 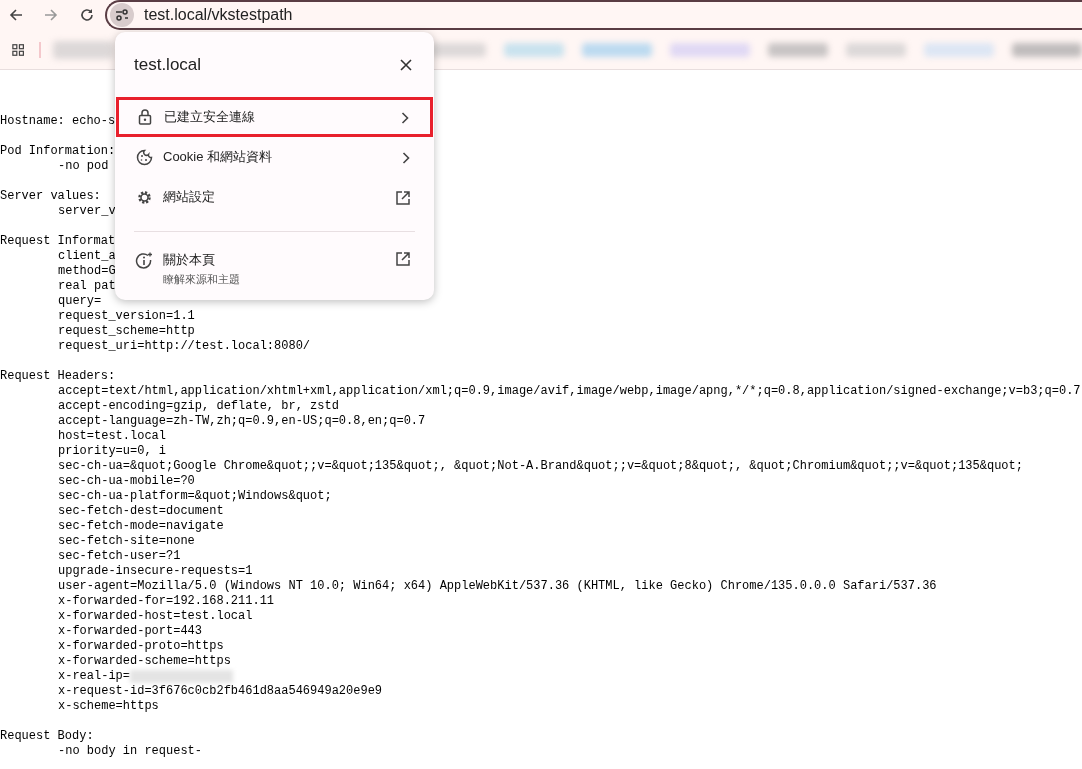 What do you see at coordinates (94, 676) in the screenshot?
I see `header-line: x-real-ip=` at bounding box center [94, 676].